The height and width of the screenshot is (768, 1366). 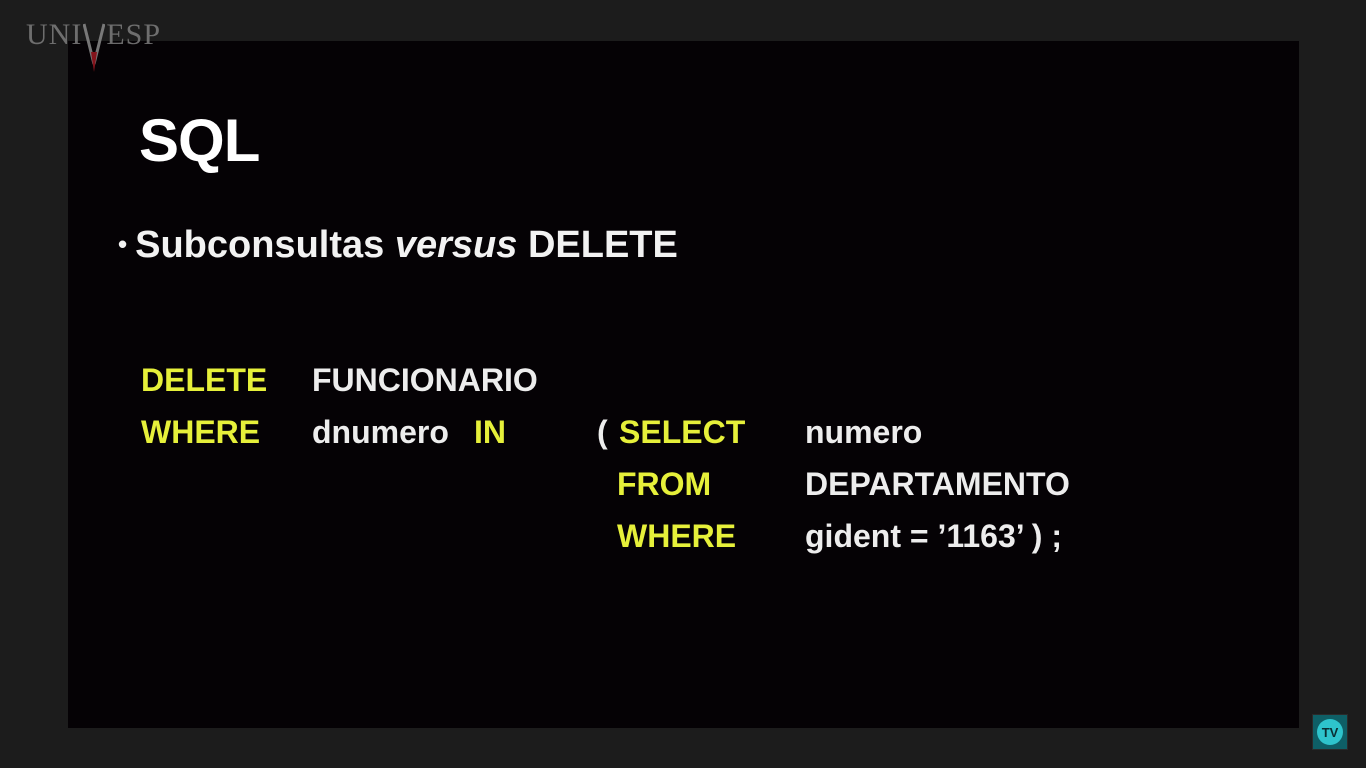 I want to click on code-condition-gident: gident = ’1163’ ) ;, so click(x=933, y=536).